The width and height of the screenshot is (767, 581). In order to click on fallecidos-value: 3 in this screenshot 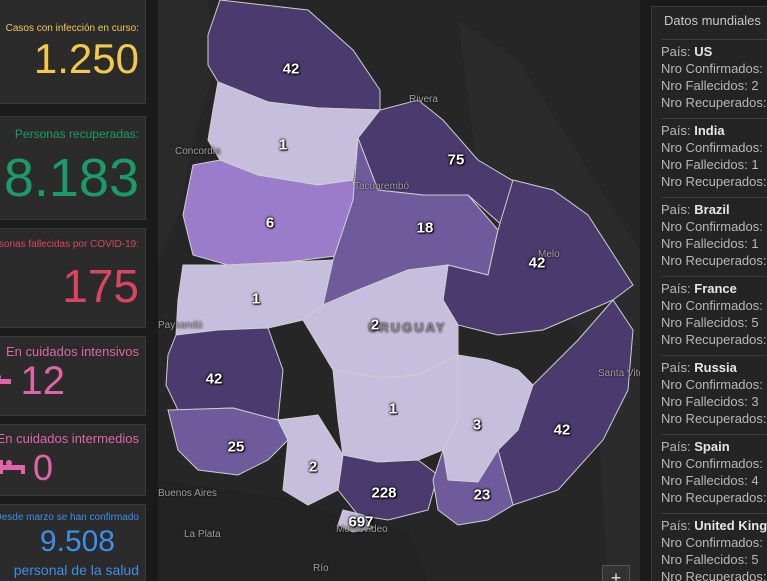, I will do `click(755, 401)`.